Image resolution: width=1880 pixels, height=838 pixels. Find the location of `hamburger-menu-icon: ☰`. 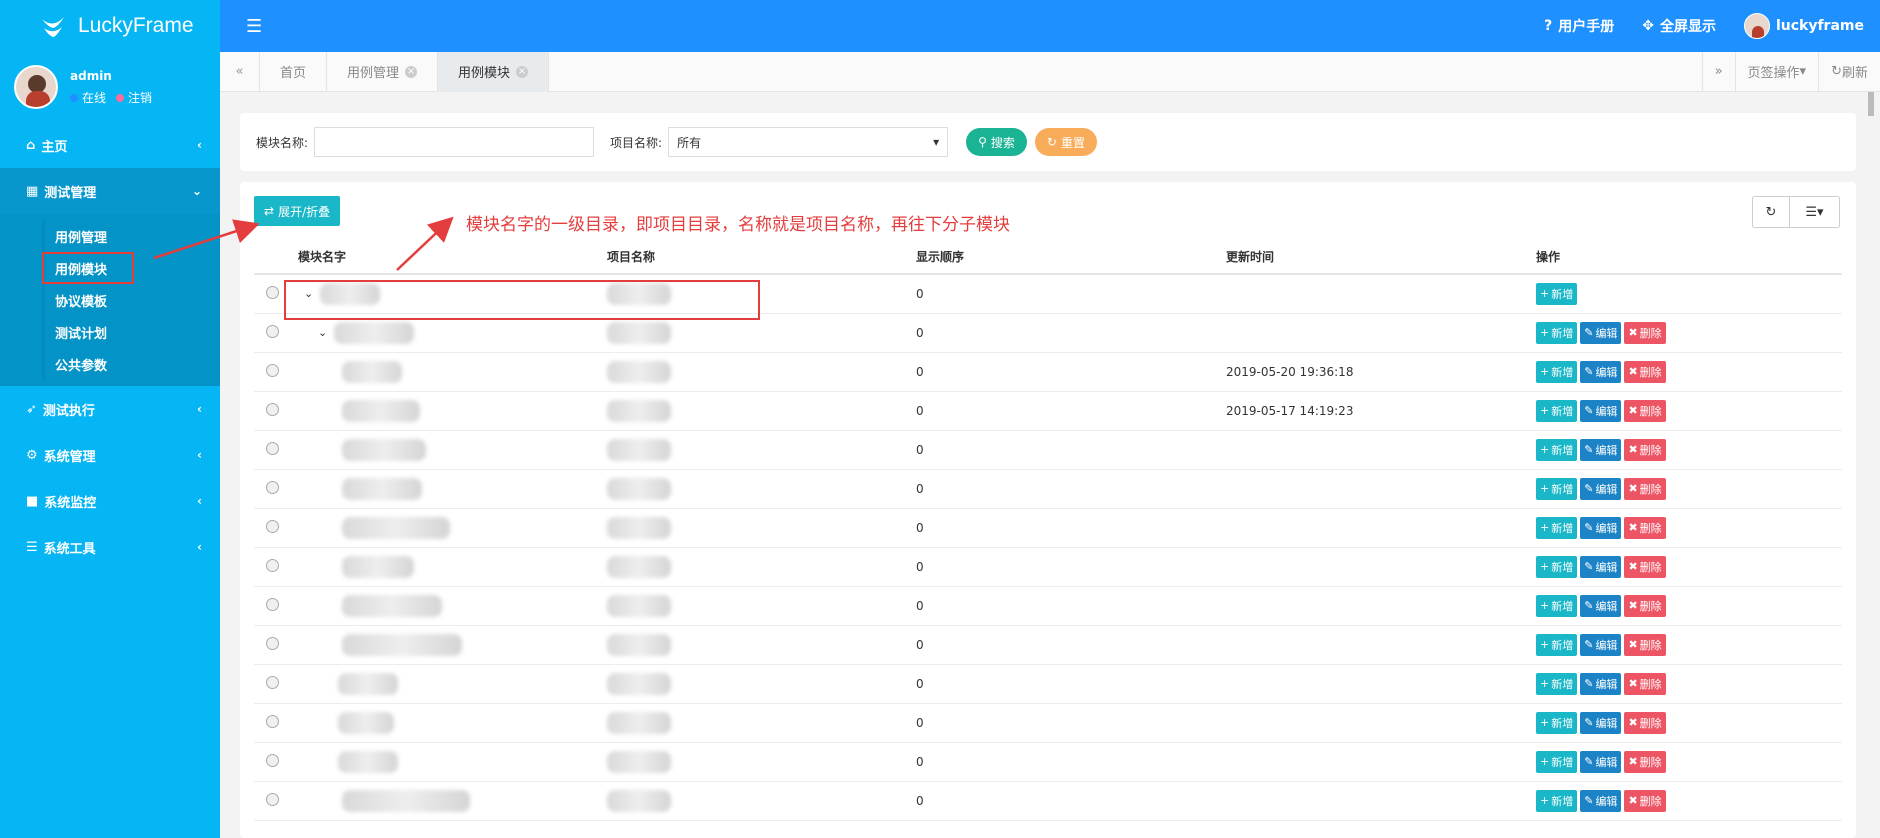

hamburger-menu-icon: ☰ is located at coordinates (254, 26).